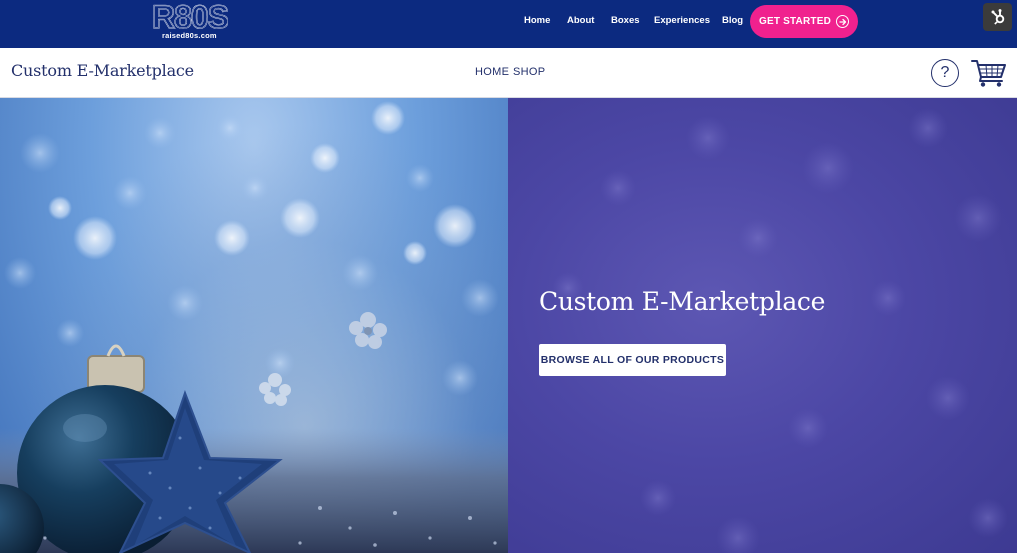 The width and height of the screenshot is (1017, 553). I want to click on store-nav-shop: SHOP, so click(529, 72).